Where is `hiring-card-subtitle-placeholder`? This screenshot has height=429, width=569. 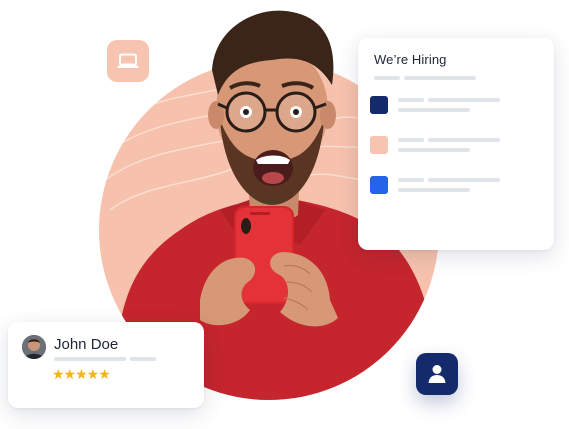
hiring-card-subtitle-placeholder is located at coordinates (456, 78).